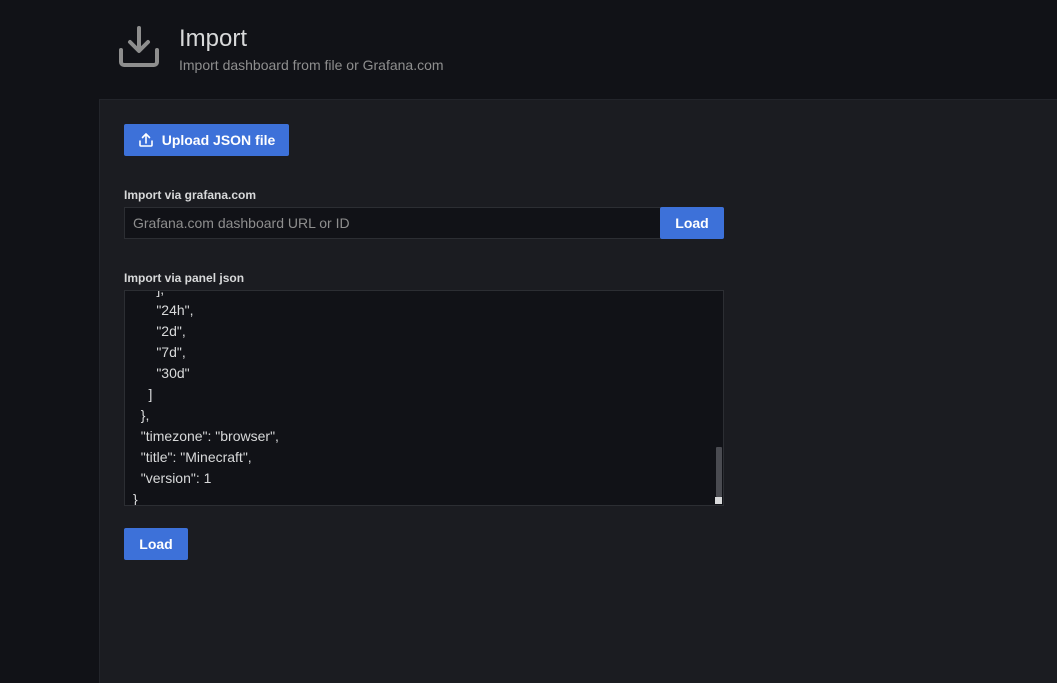 The height and width of the screenshot is (683, 1057). I want to click on grafana-com-url-input, so click(392, 223).